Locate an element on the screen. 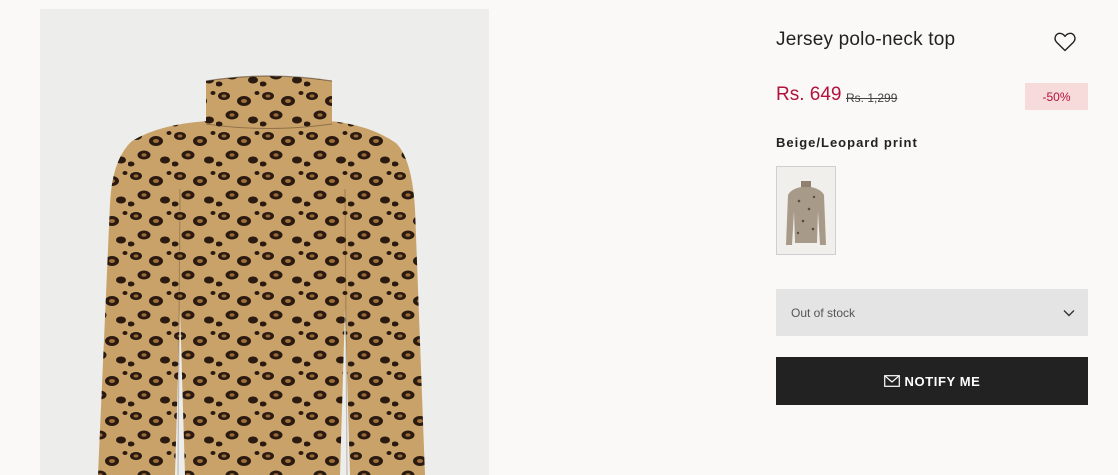  chevron-down-icon is located at coordinates (1069, 313).